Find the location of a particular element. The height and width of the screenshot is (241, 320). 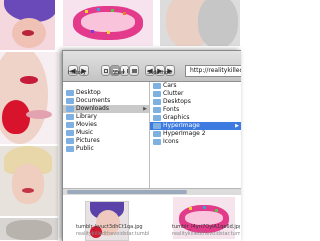

list-item-clutter: Clutter is located at coordinates (195, 94).